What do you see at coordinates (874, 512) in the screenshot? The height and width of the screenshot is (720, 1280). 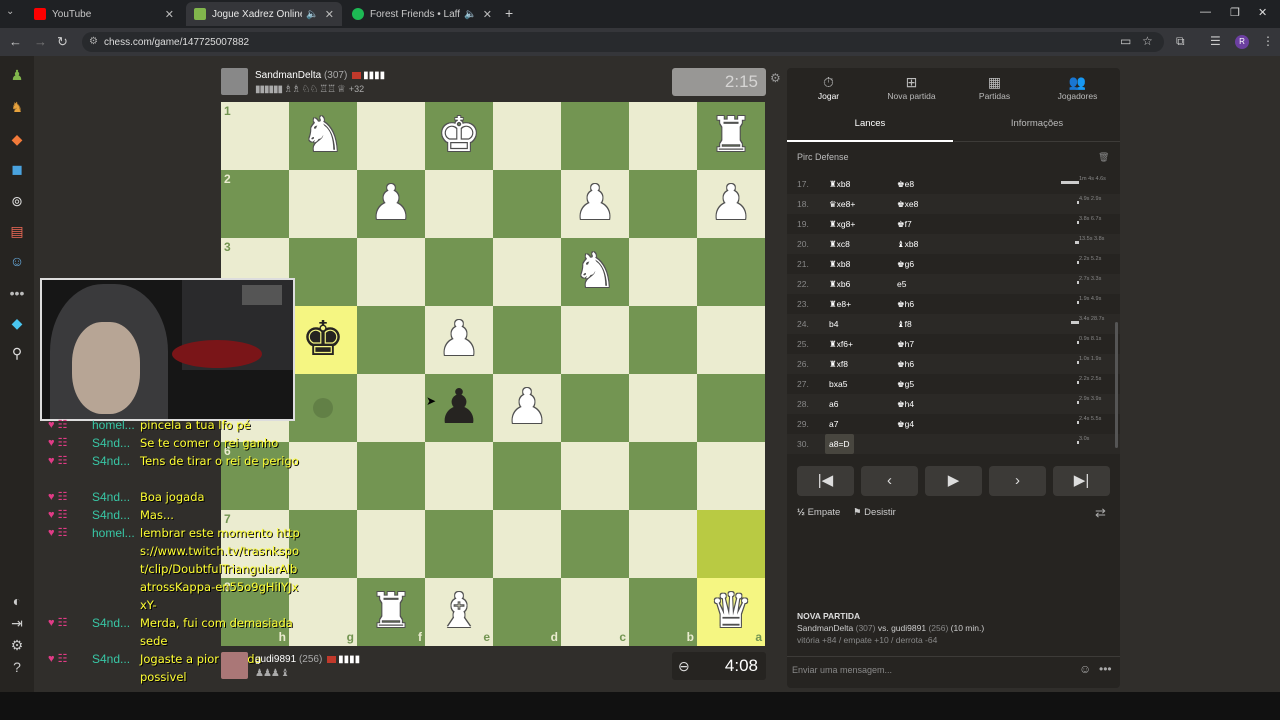 I see `resign-button: ⚑ Desistir` at bounding box center [874, 512].